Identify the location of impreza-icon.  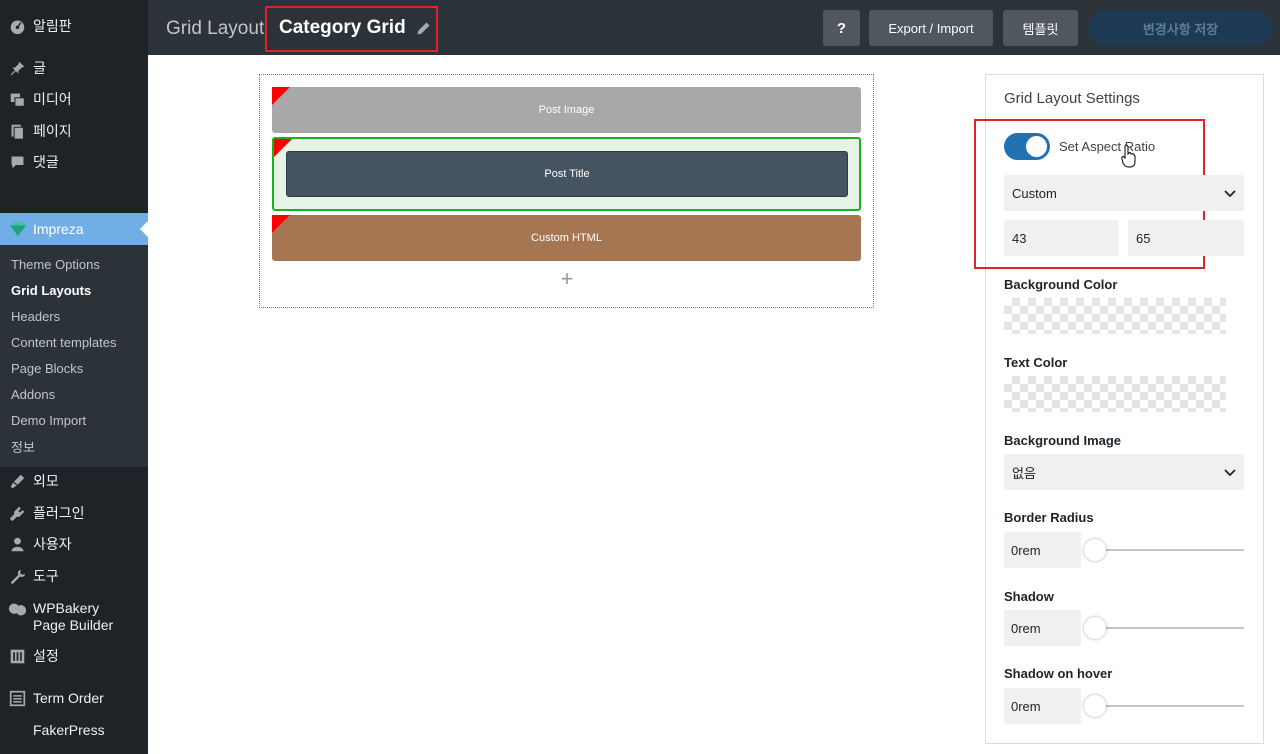
(16, 229).